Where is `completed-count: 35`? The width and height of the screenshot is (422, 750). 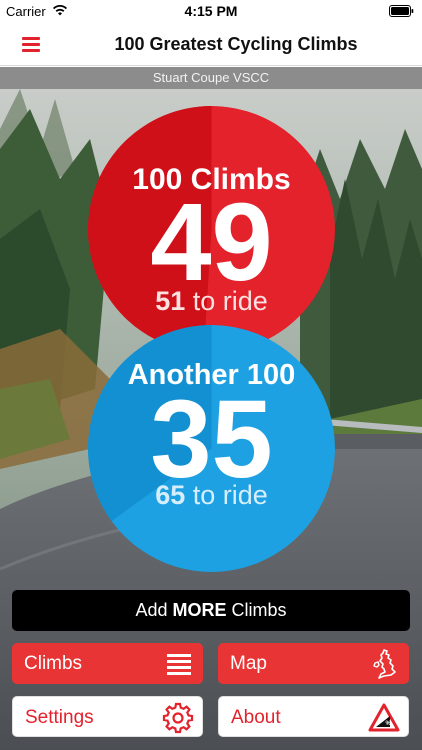 completed-count: 35 is located at coordinates (211, 439).